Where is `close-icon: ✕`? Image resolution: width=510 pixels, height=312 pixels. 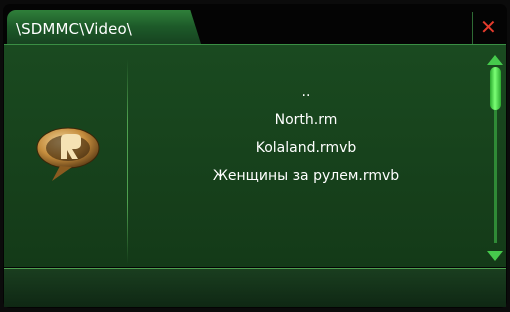 close-icon: ✕ is located at coordinates (488, 27).